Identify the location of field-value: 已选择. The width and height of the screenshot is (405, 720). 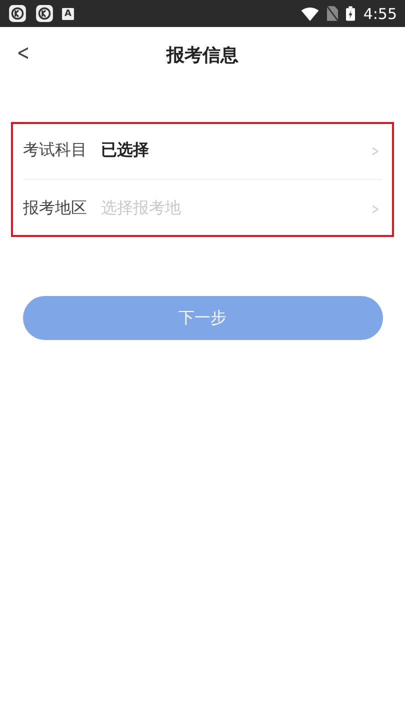
(125, 150).